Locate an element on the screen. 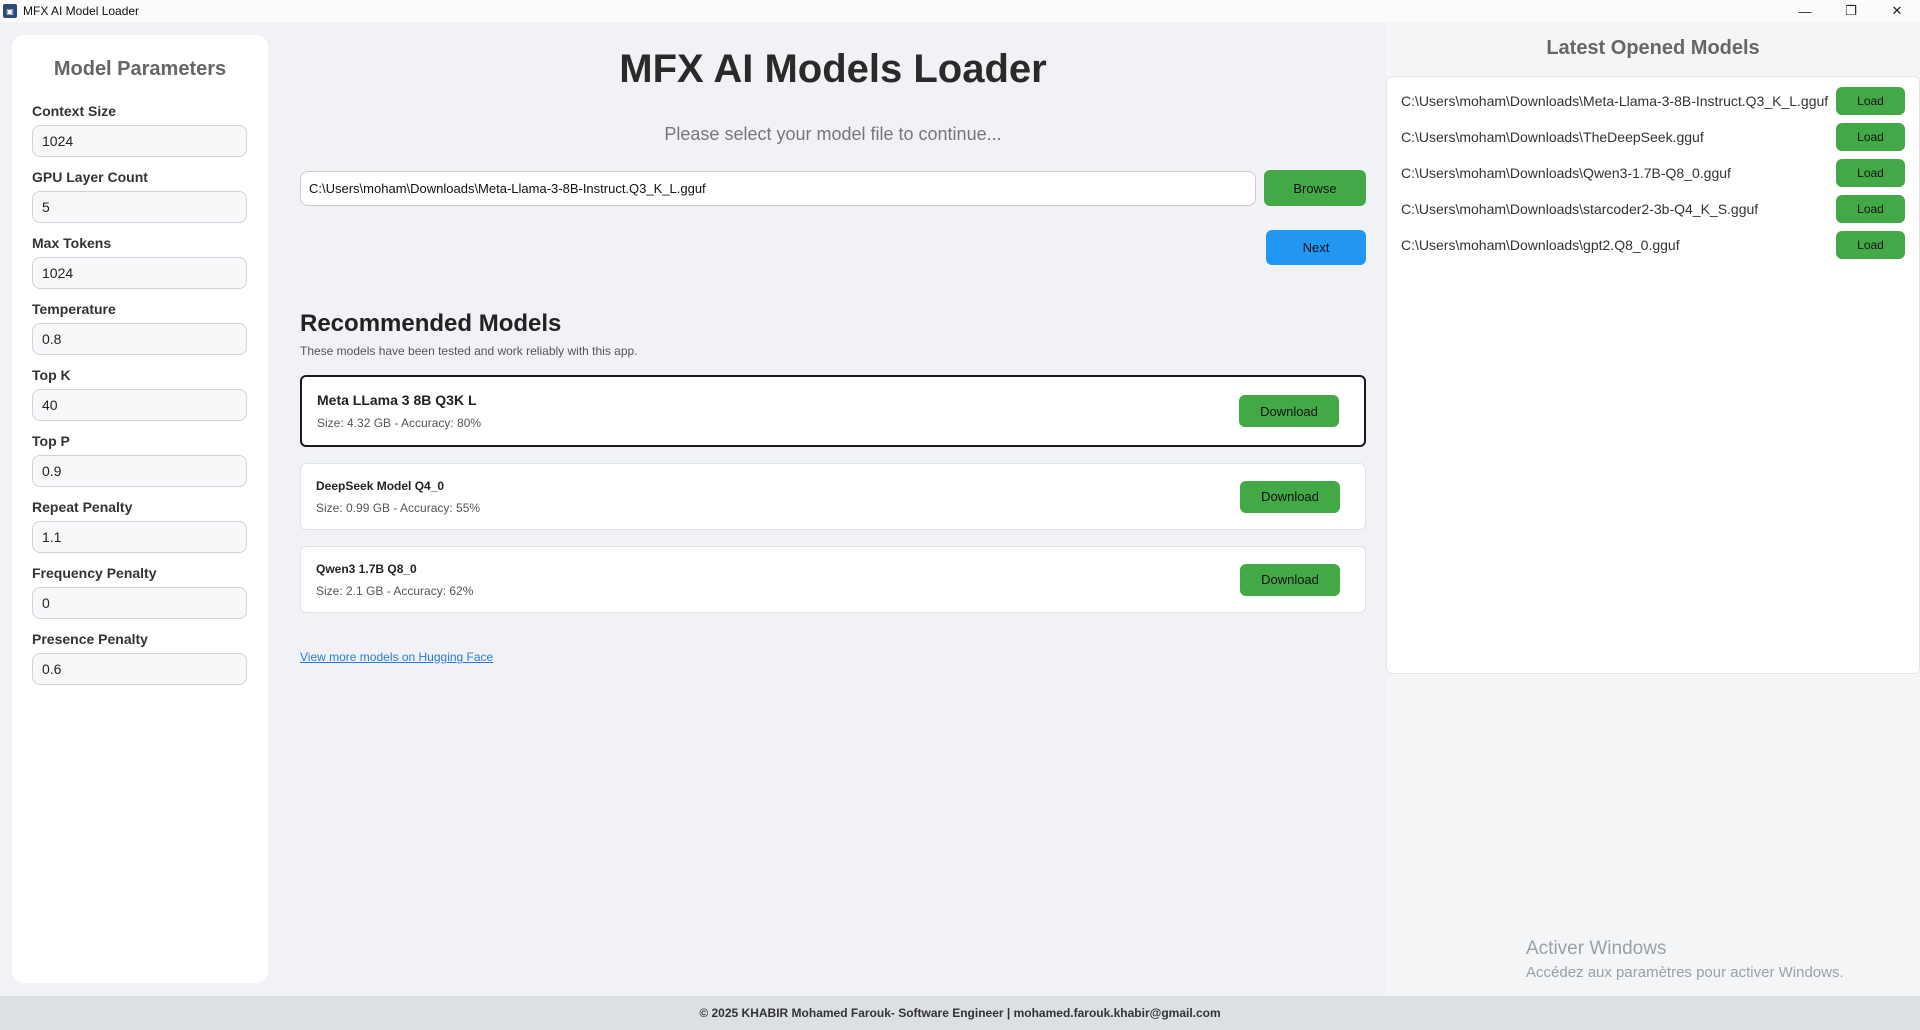 Image resolution: width=1920 pixels, height=1030 pixels. param-label: Temperature is located at coordinates (74, 309).